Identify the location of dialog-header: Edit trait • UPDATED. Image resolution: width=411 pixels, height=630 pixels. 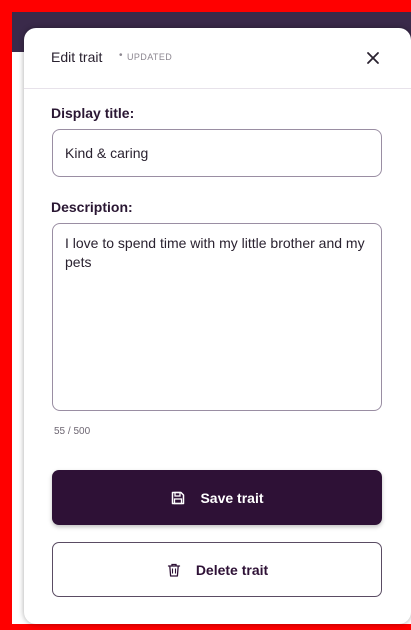
(217, 58).